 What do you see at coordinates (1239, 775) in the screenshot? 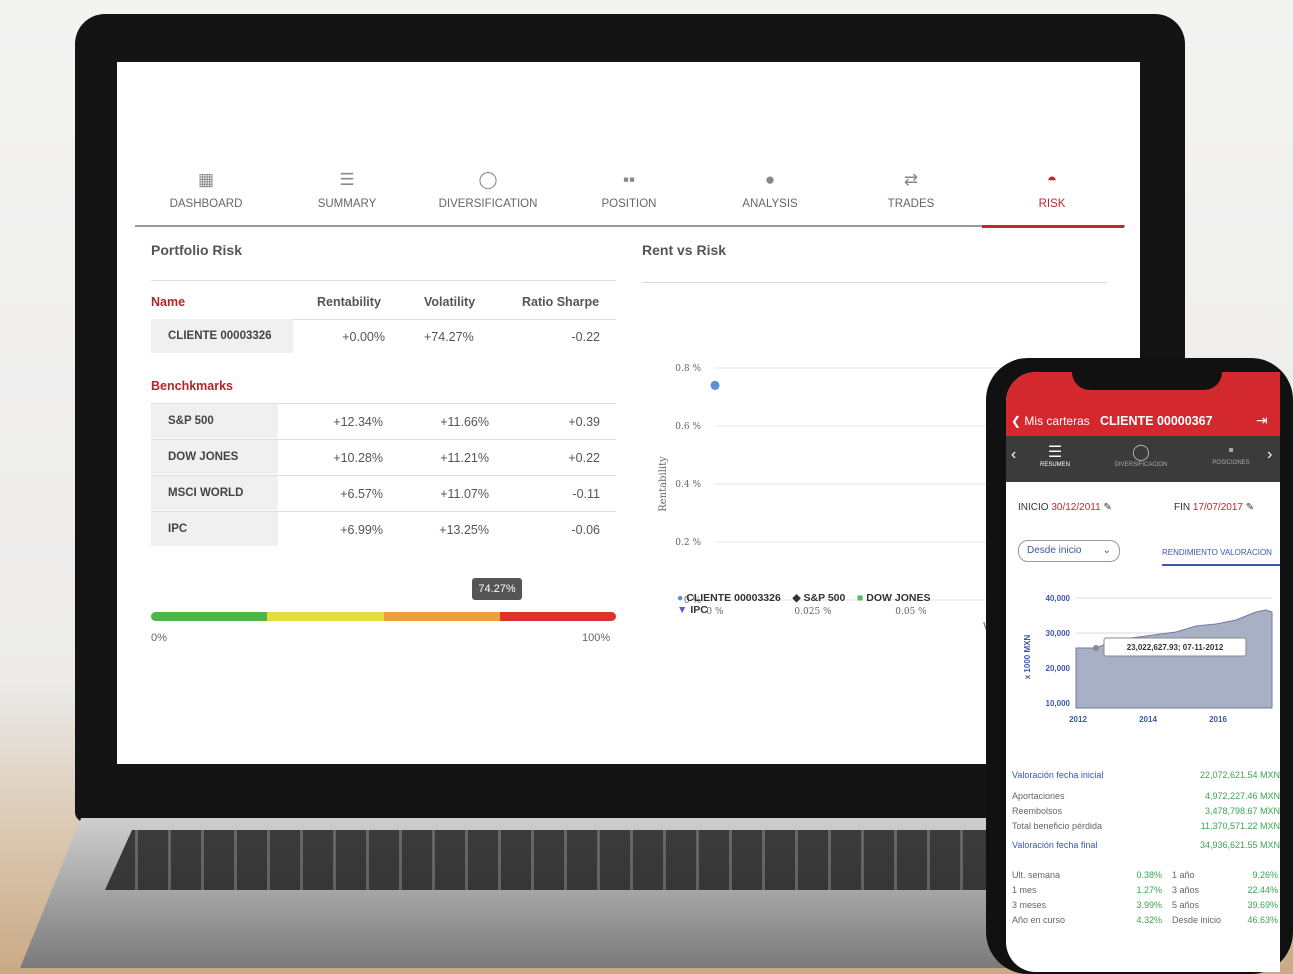
I see `summary-value: 22,072,621.54 MXN` at bounding box center [1239, 775].